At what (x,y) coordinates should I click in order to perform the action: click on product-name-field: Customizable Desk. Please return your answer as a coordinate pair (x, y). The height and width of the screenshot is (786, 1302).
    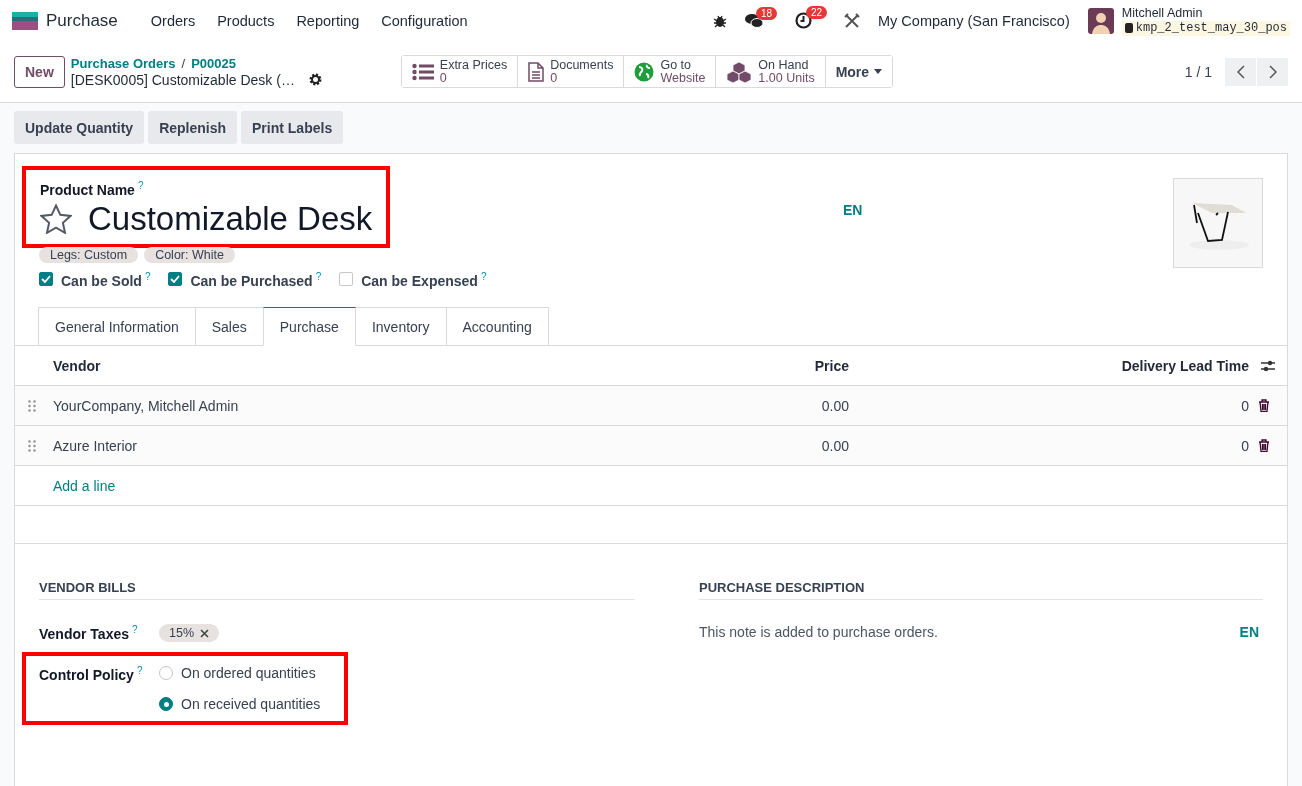
    Looking at the image, I should click on (230, 218).